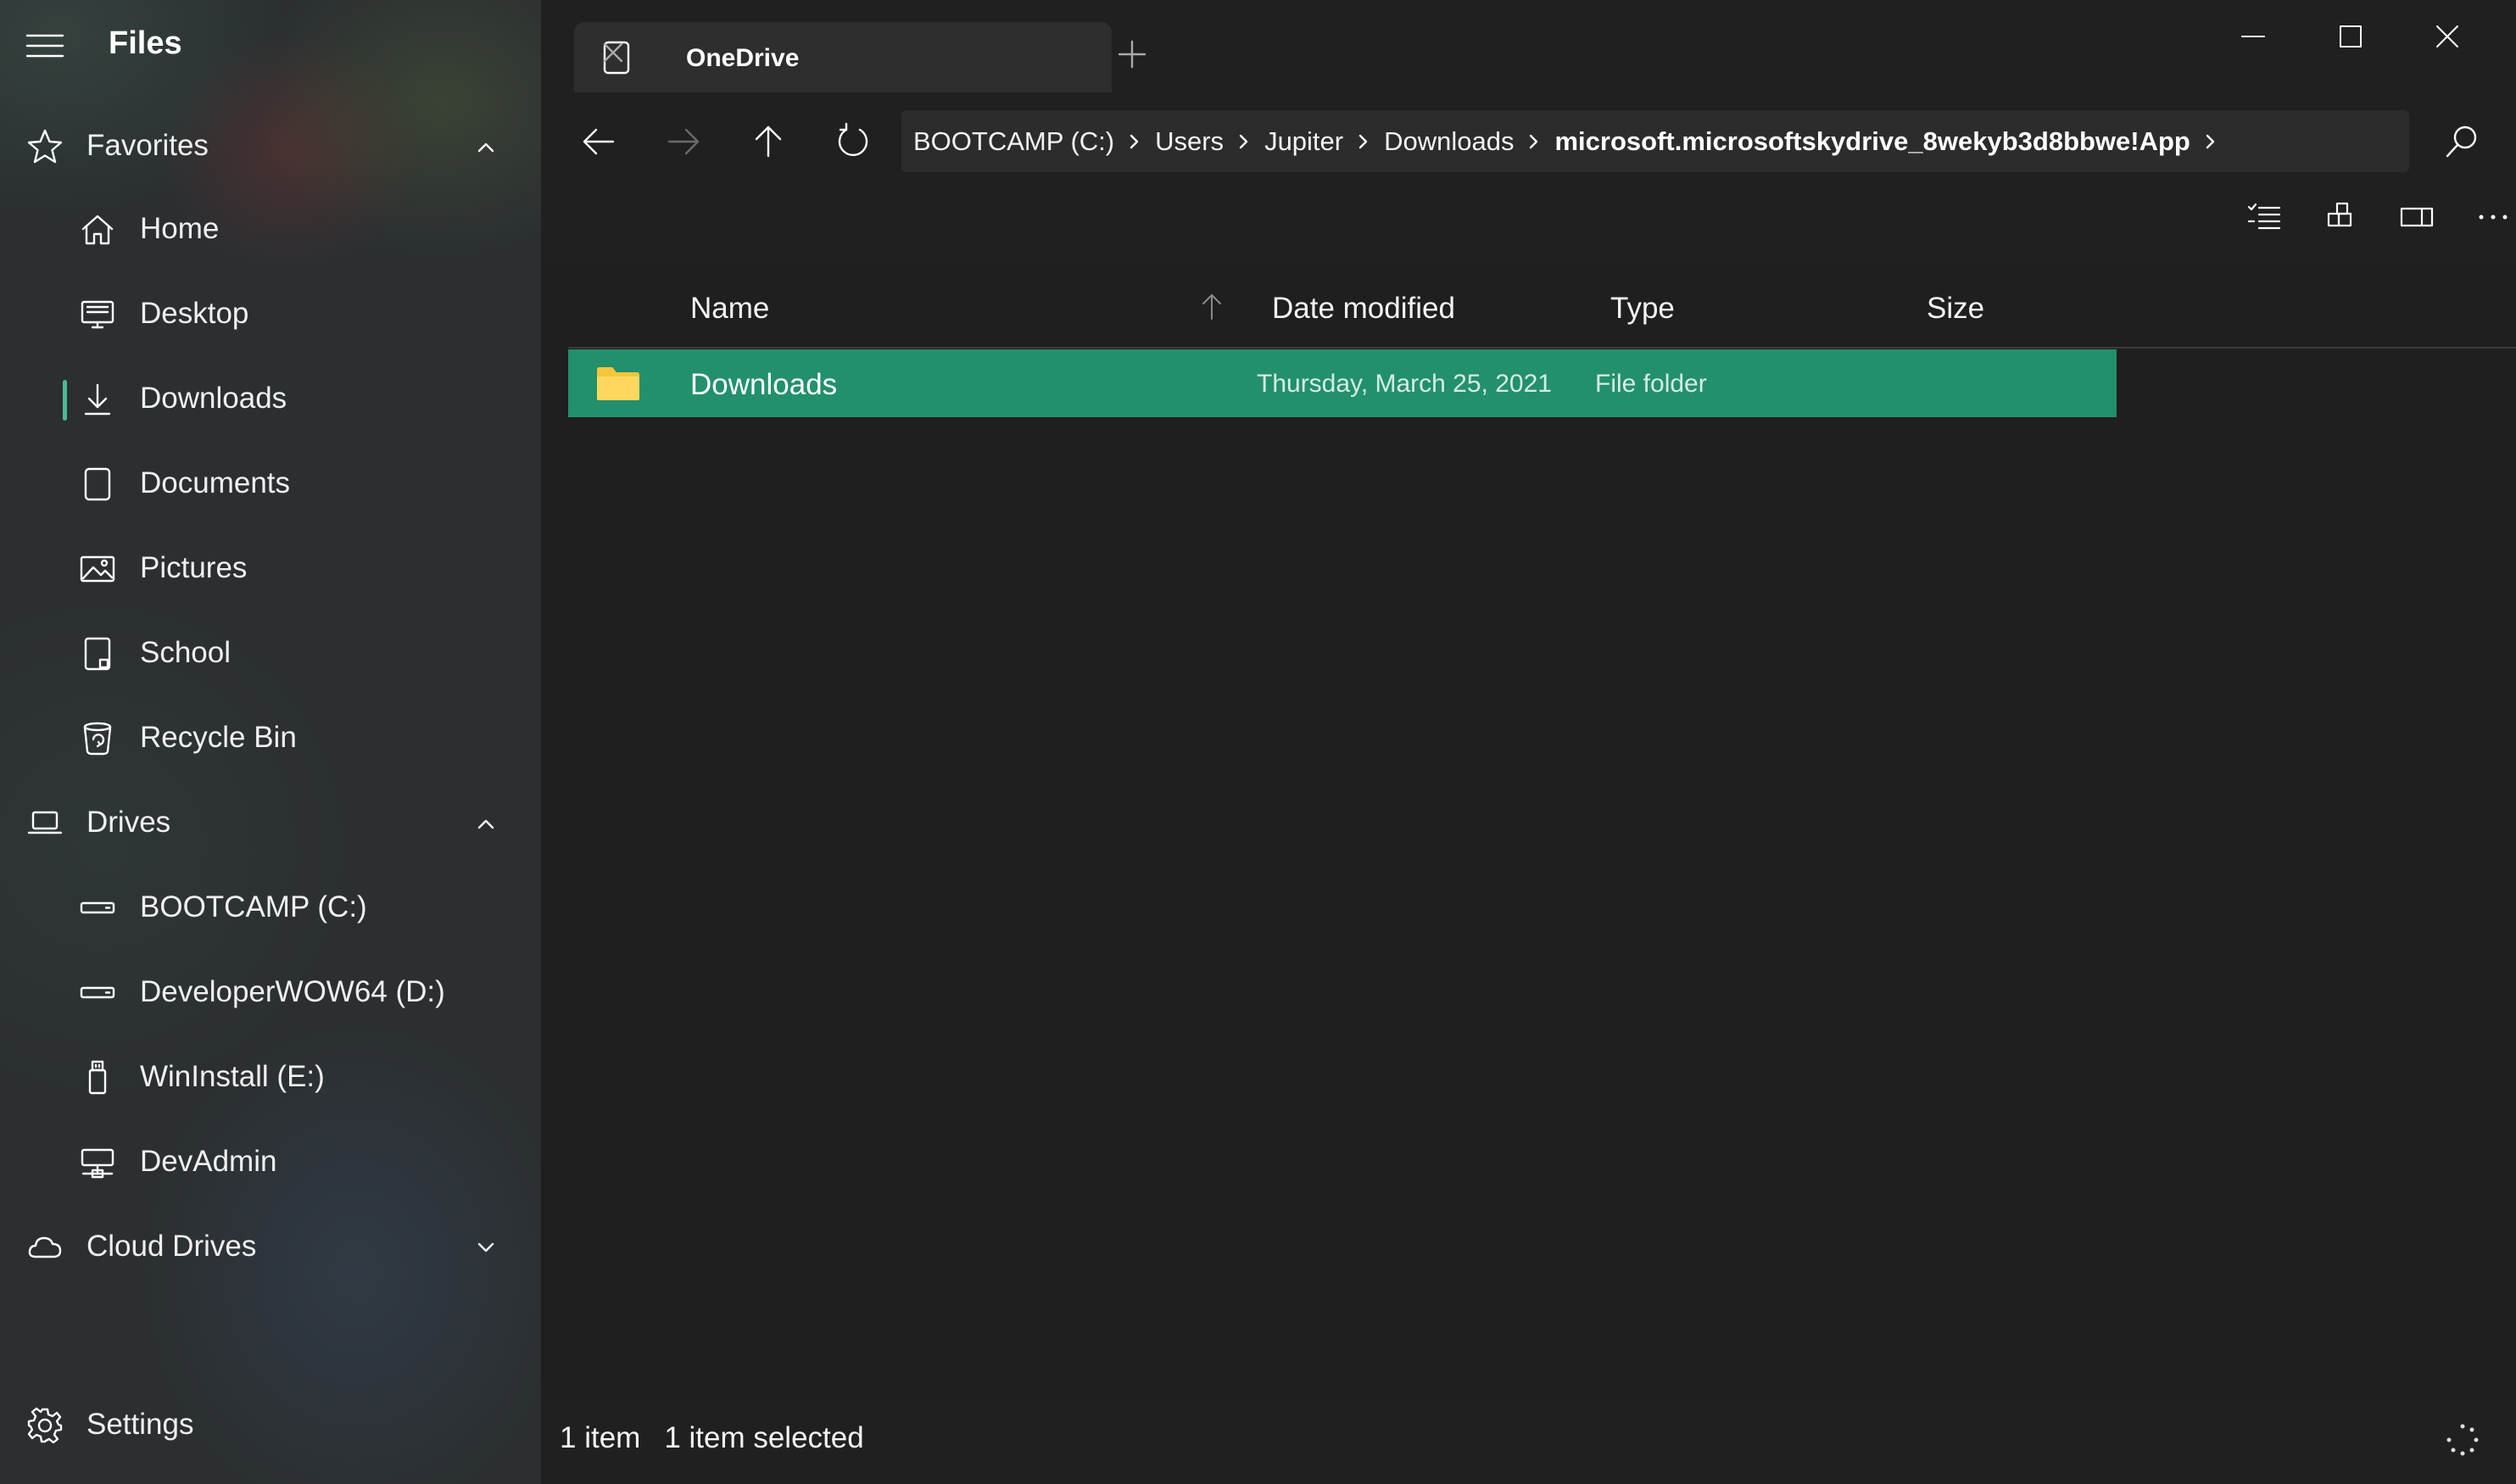 The width and height of the screenshot is (2516, 1484). Describe the element at coordinates (97, 314) in the screenshot. I see `desktop-icon` at that location.